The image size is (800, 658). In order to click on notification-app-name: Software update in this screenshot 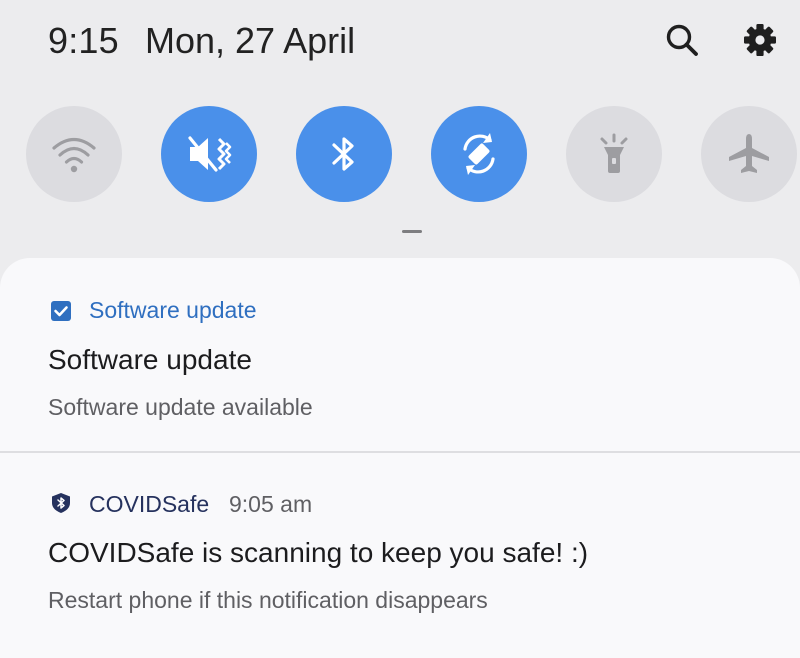, I will do `click(173, 310)`.